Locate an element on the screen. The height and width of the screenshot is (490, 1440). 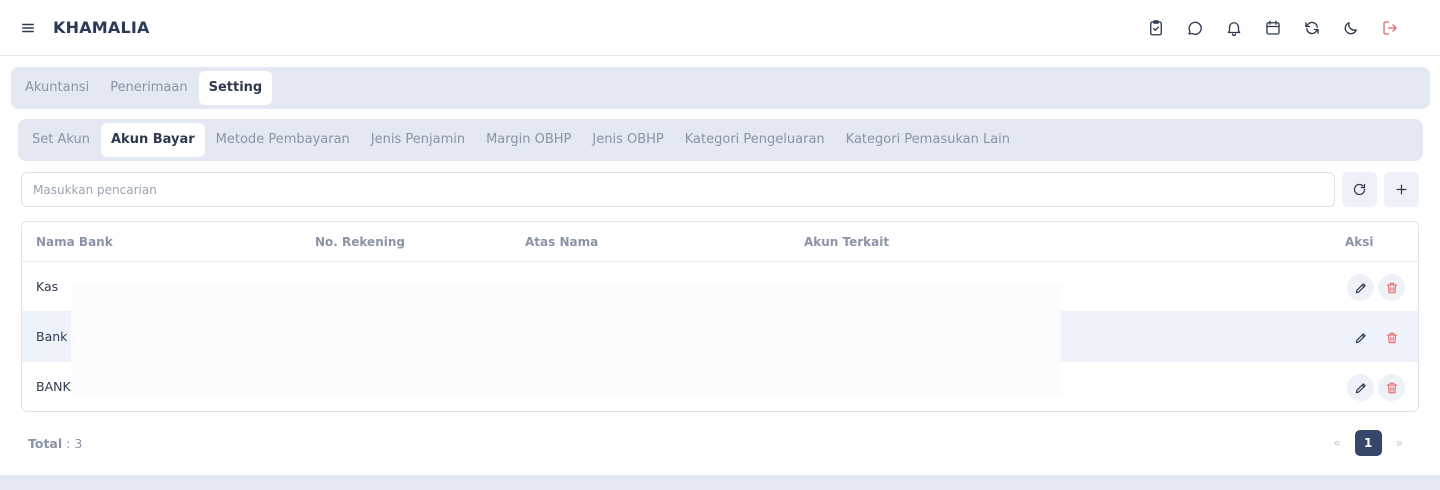
tab-akuntansi: Akuntansi is located at coordinates (57, 88).